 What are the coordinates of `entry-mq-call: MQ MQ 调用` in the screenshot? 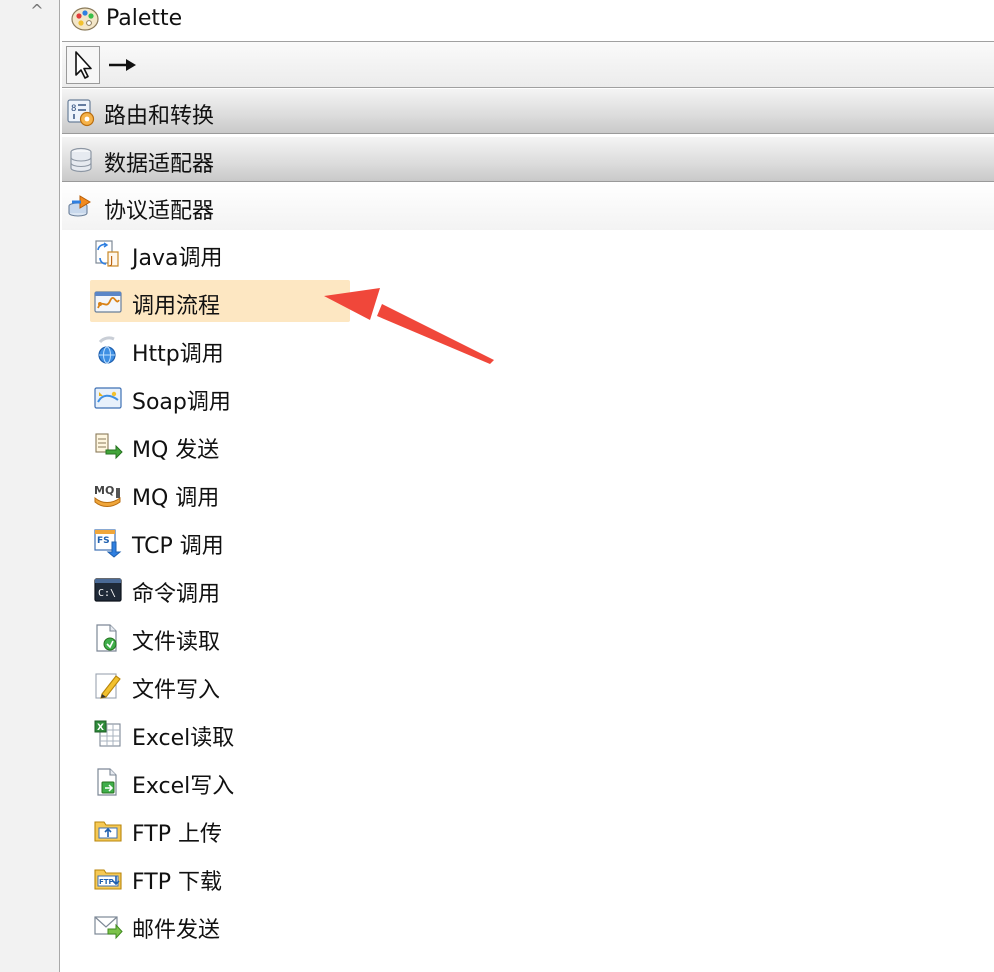 It's located at (220, 493).